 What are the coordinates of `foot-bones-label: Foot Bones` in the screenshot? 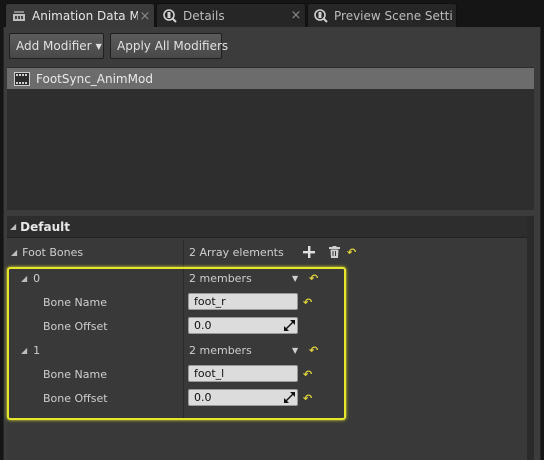 It's located at (53, 252).